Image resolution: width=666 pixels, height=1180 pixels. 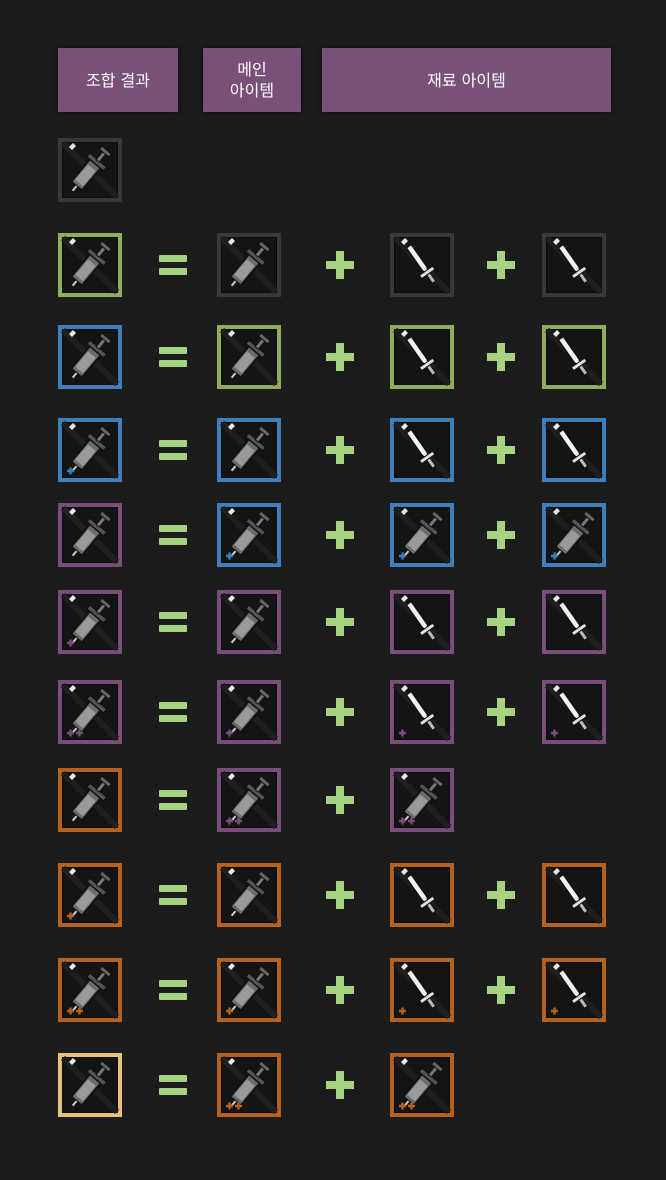 I want to click on header-materials-label: 재료 아이템, so click(x=466, y=80).